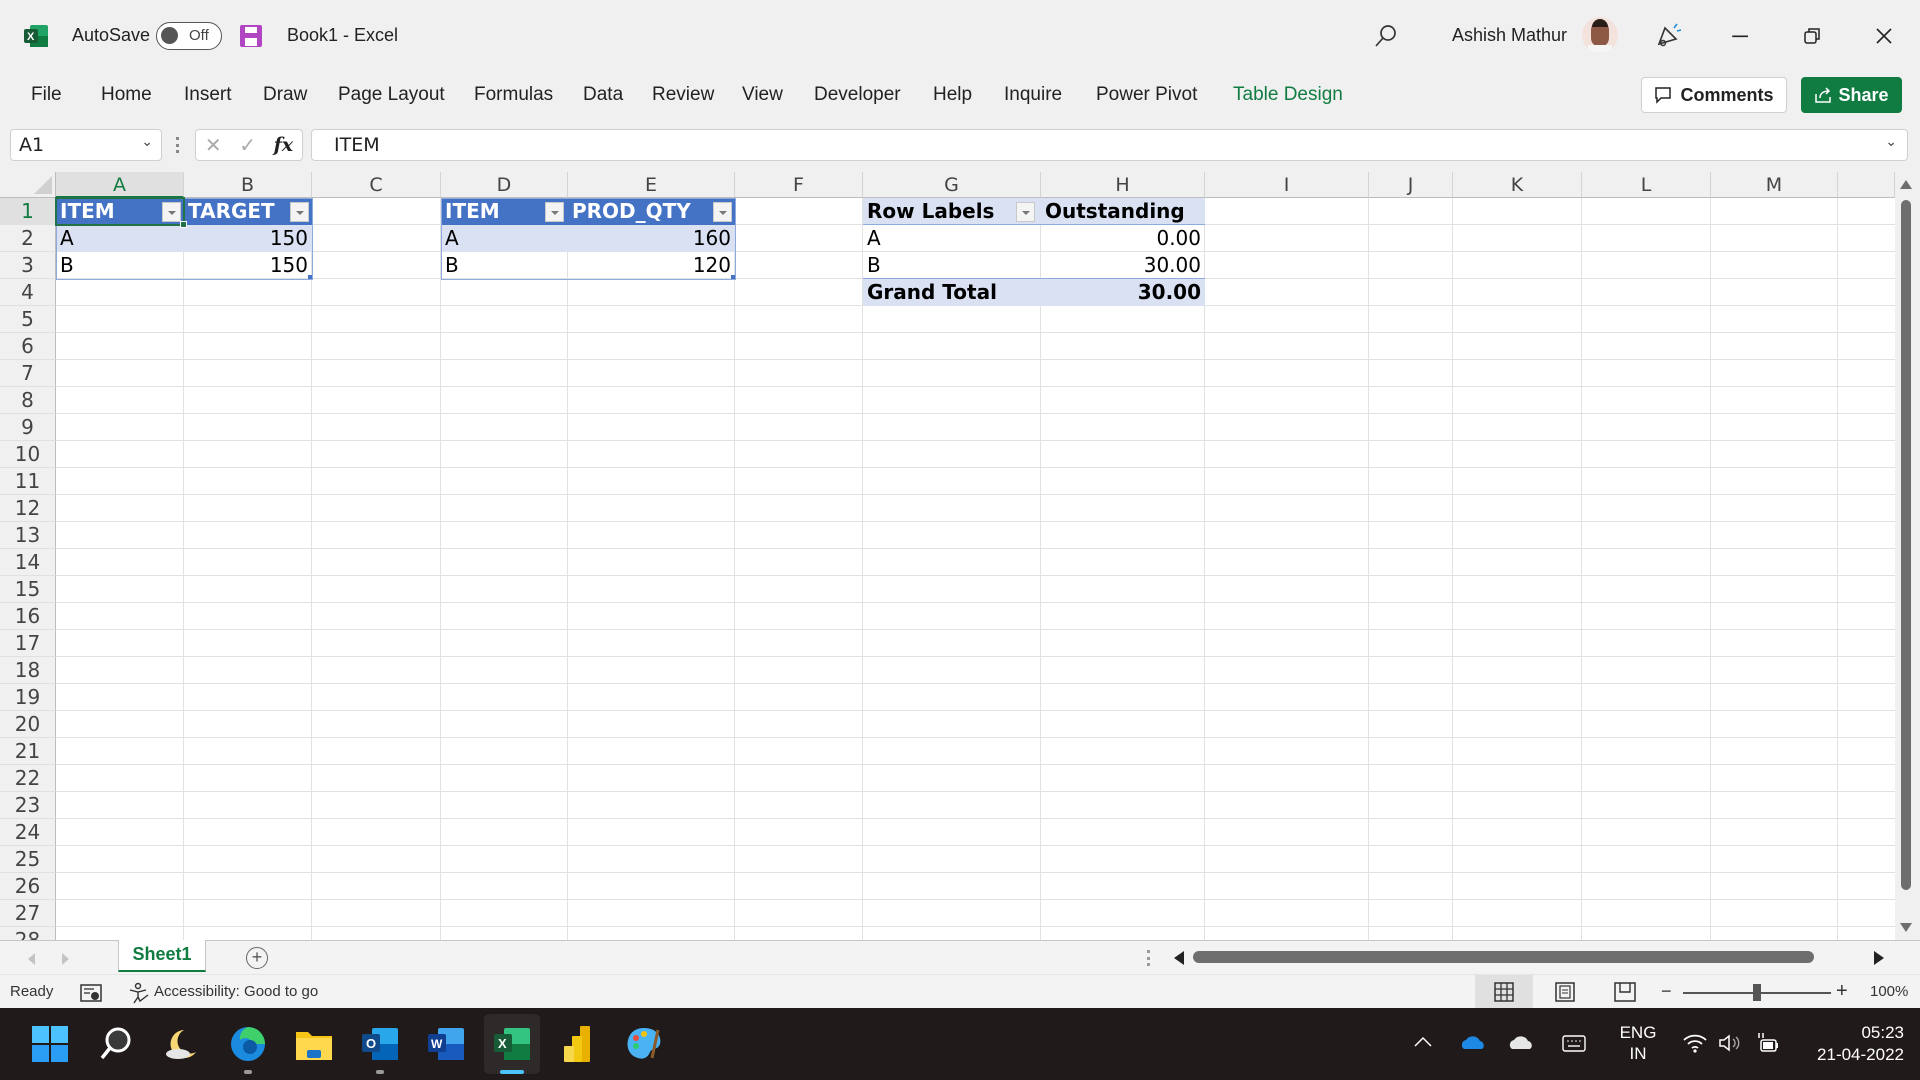  Describe the element at coordinates (512, 1044) in the screenshot. I see `excel-icon: X` at that location.